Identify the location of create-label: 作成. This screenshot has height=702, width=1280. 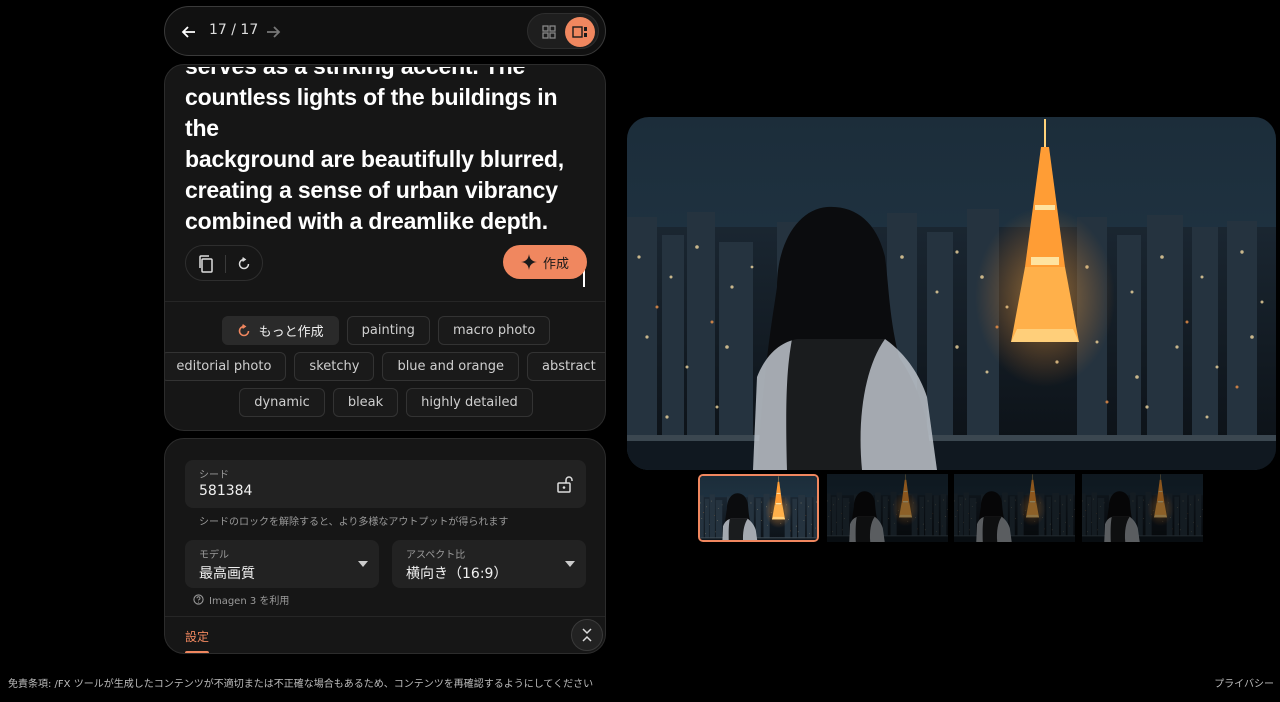
(555, 264).